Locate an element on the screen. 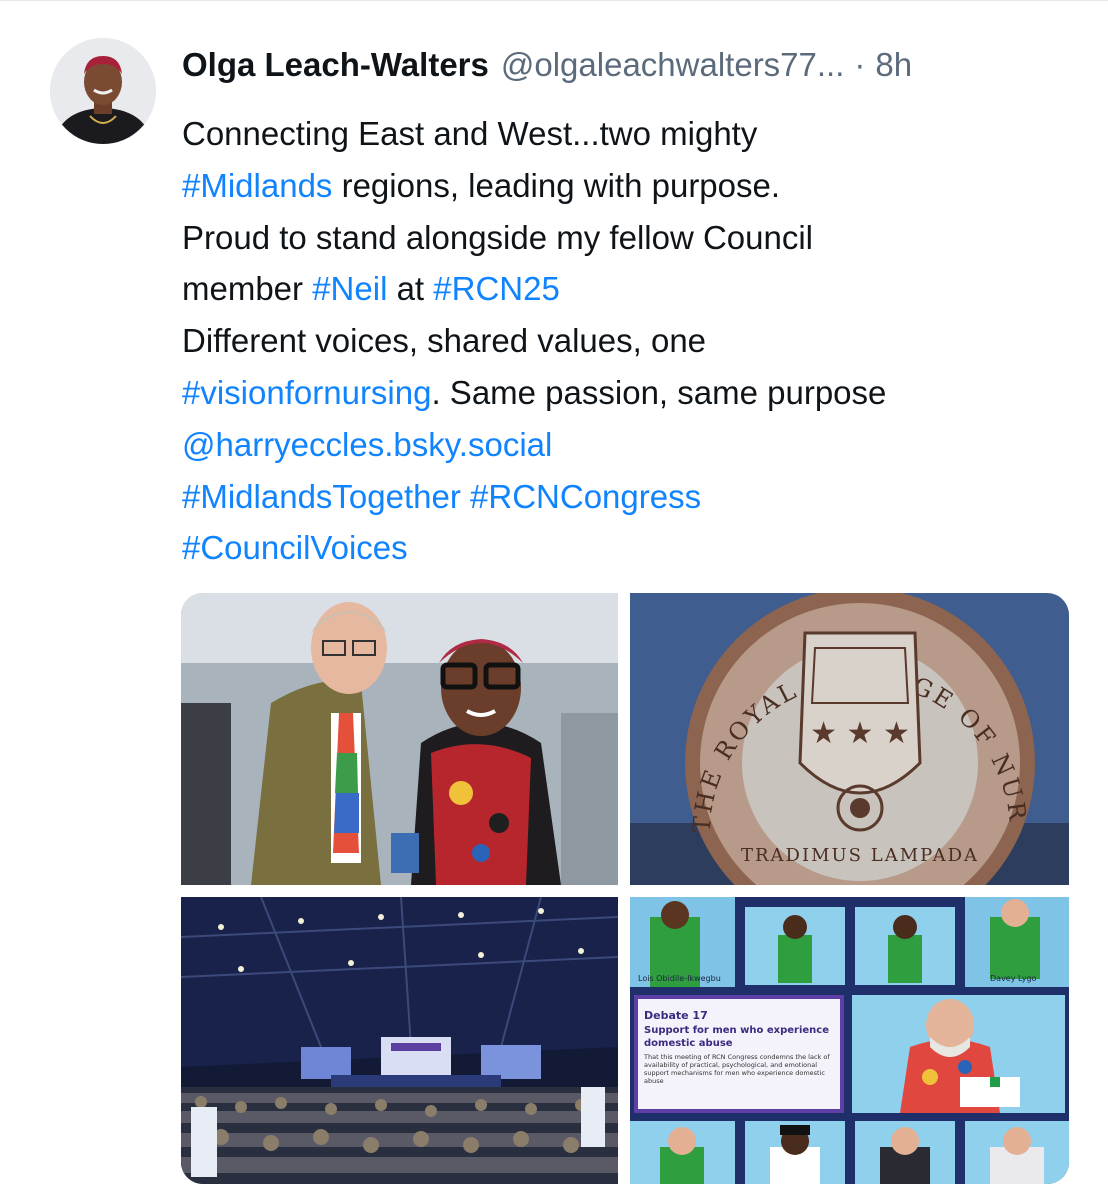  photo-congress-hall-image is located at coordinates (399, 1040).